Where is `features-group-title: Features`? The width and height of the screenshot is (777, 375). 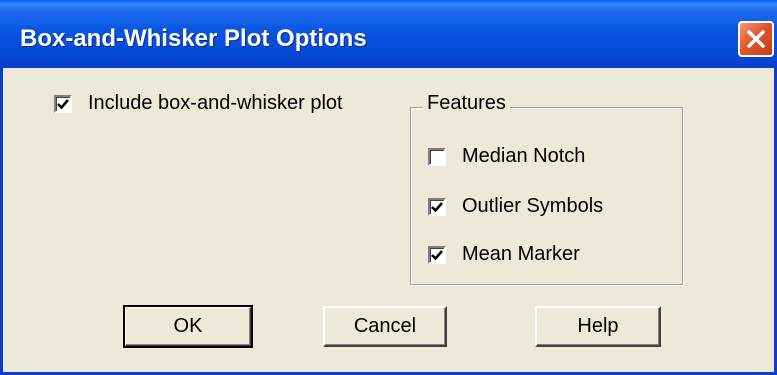
features-group-title: Features is located at coordinates (466, 103).